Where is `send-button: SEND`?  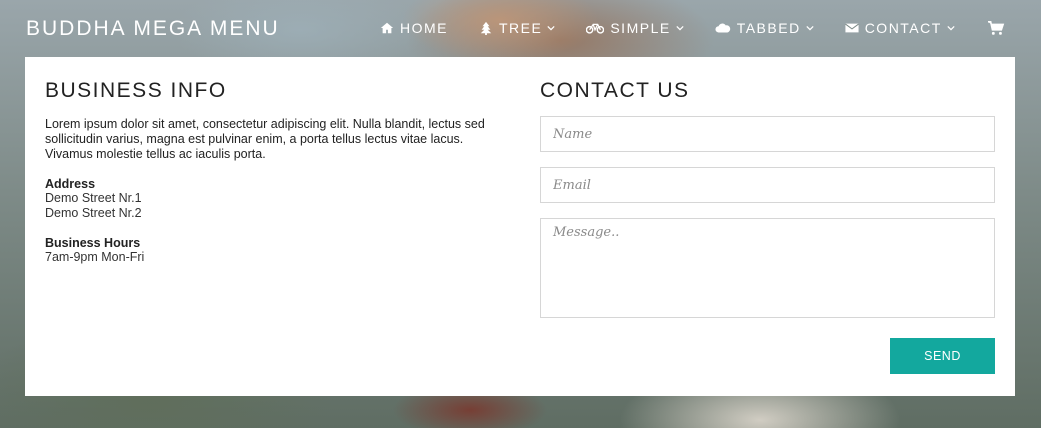
send-button: SEND is located at coordinates (942, 356).